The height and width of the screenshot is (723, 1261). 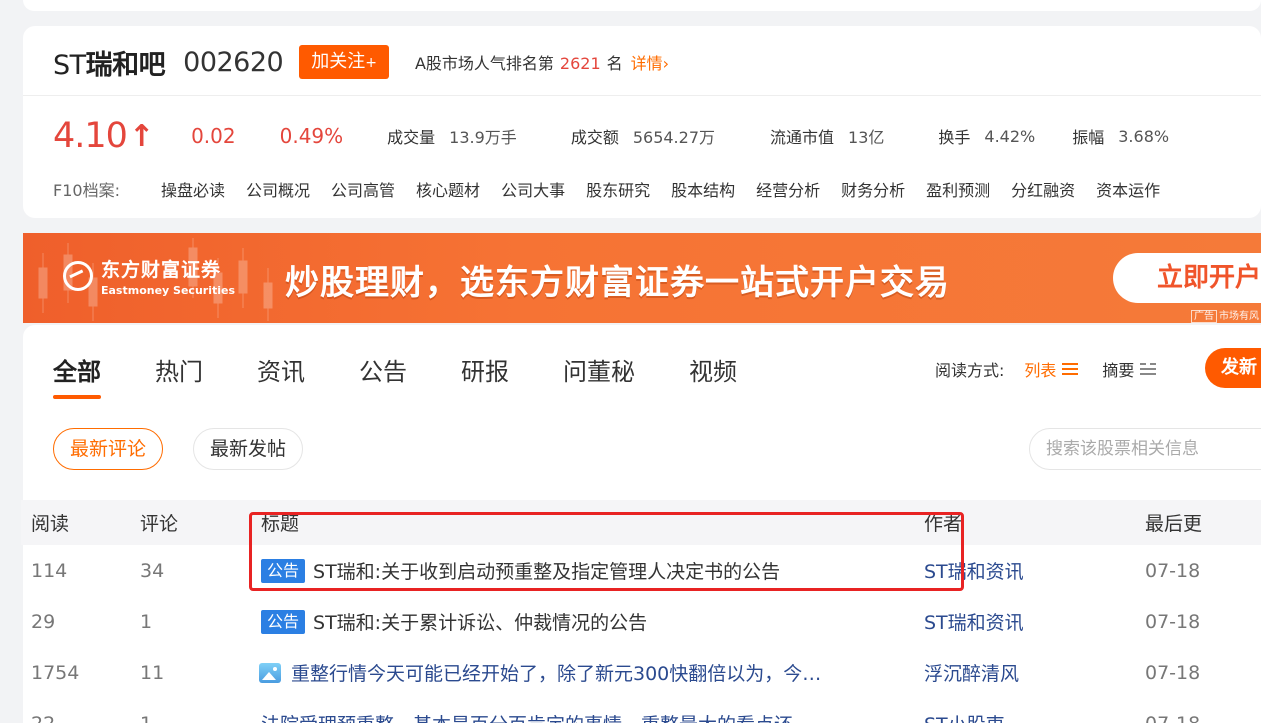 I want to click on stock-search-input, so click(x=1145, y=449).